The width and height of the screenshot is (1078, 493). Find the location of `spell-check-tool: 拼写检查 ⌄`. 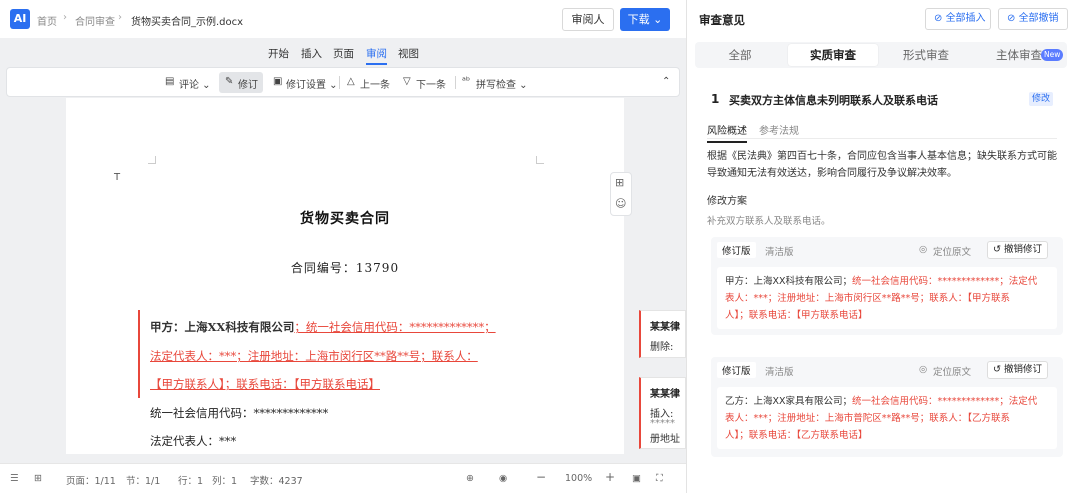

spell-check-tool: 拼写检查 ⌄ is located at coordinates (502, 83).